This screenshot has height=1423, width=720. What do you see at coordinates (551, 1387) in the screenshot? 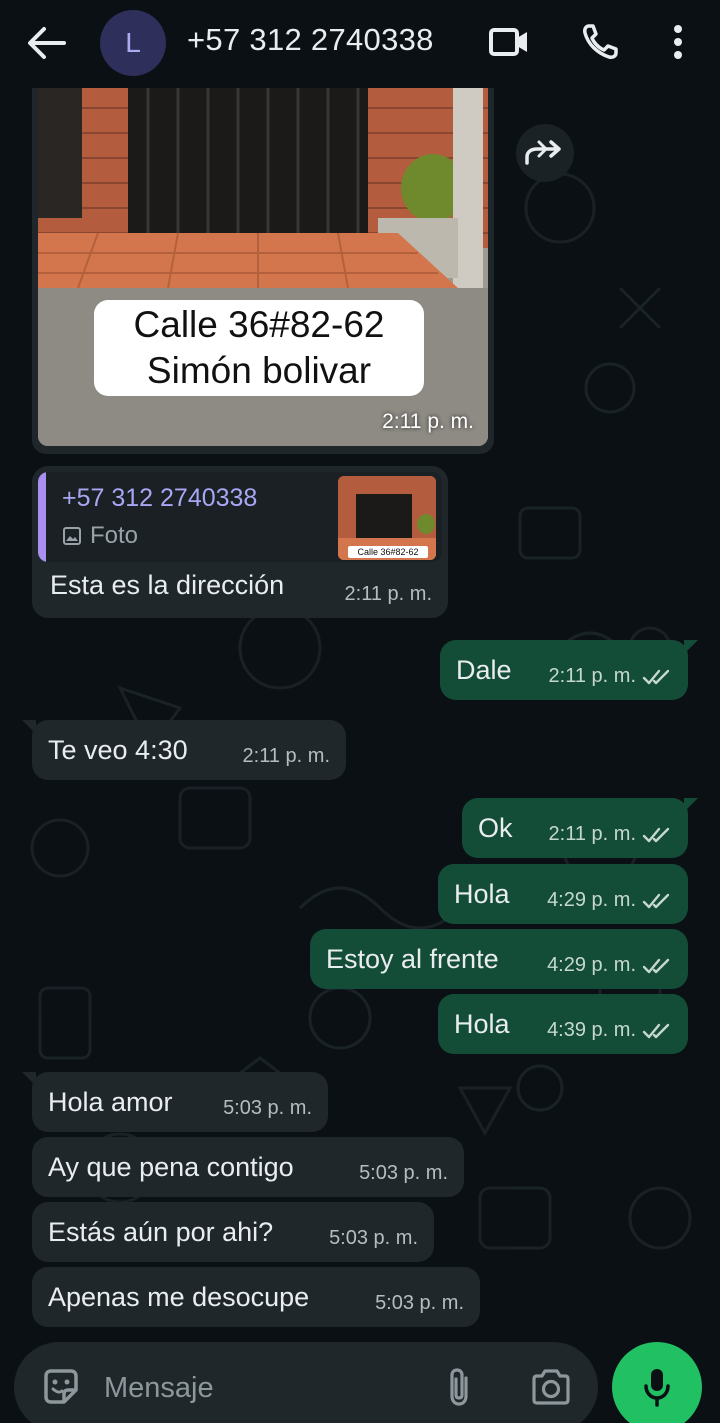
I see `camera-icon` at bounding box center [551, 1387].